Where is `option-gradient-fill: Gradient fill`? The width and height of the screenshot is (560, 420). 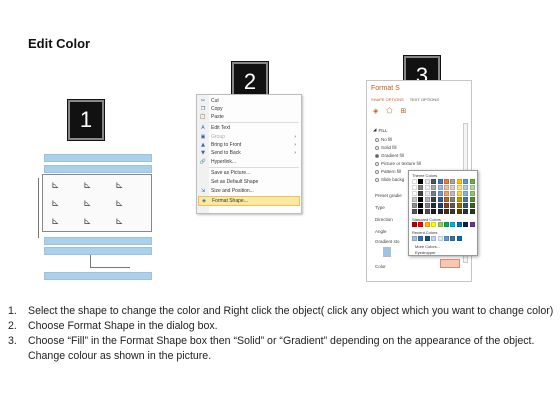
option-gradient-fill: Gradient fill is located at coordinates (389, 155).